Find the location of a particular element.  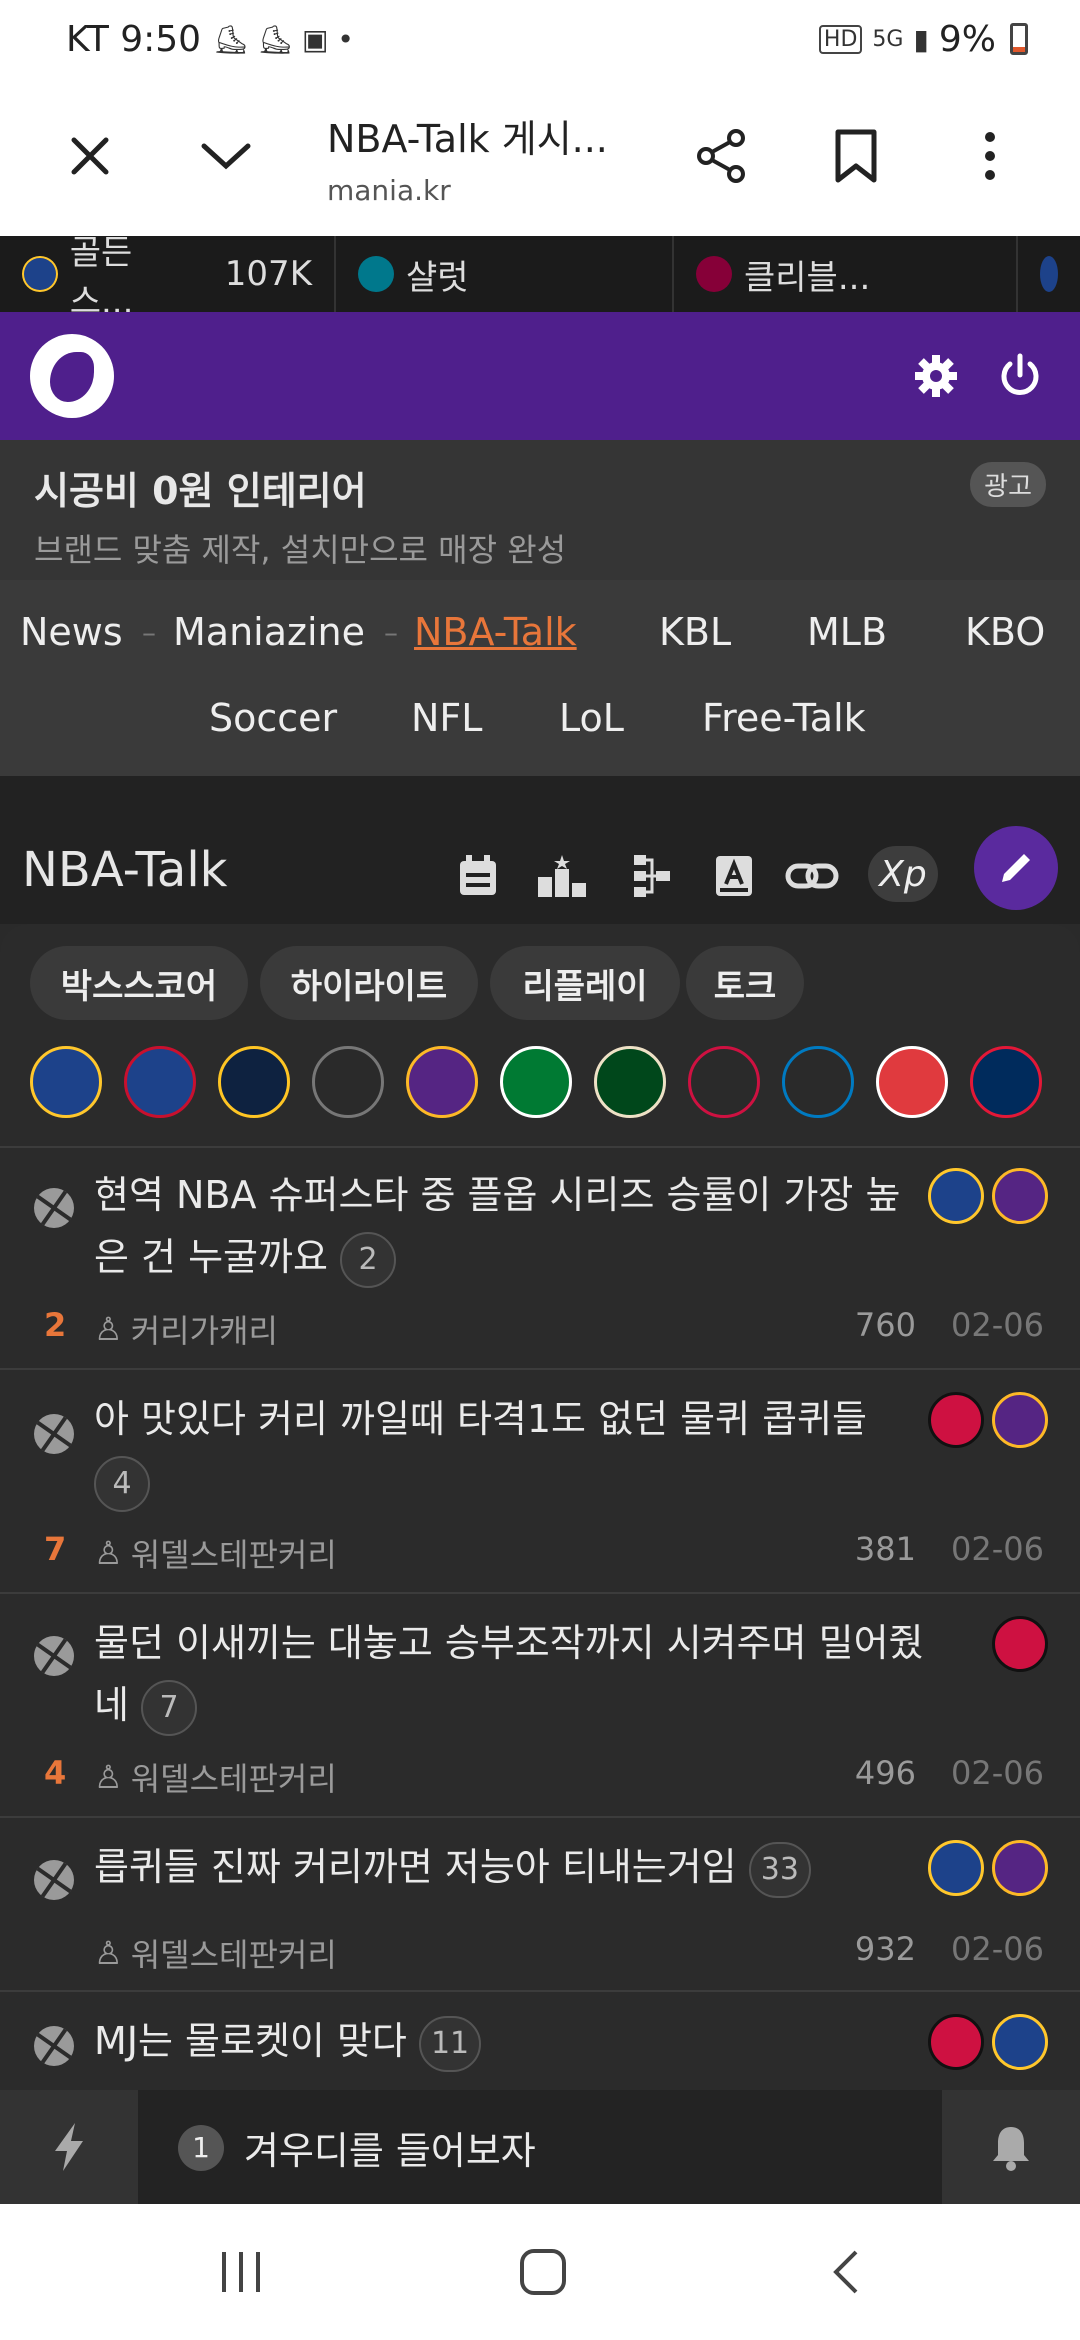

tree-view-button is located at coordinates (652, 876).